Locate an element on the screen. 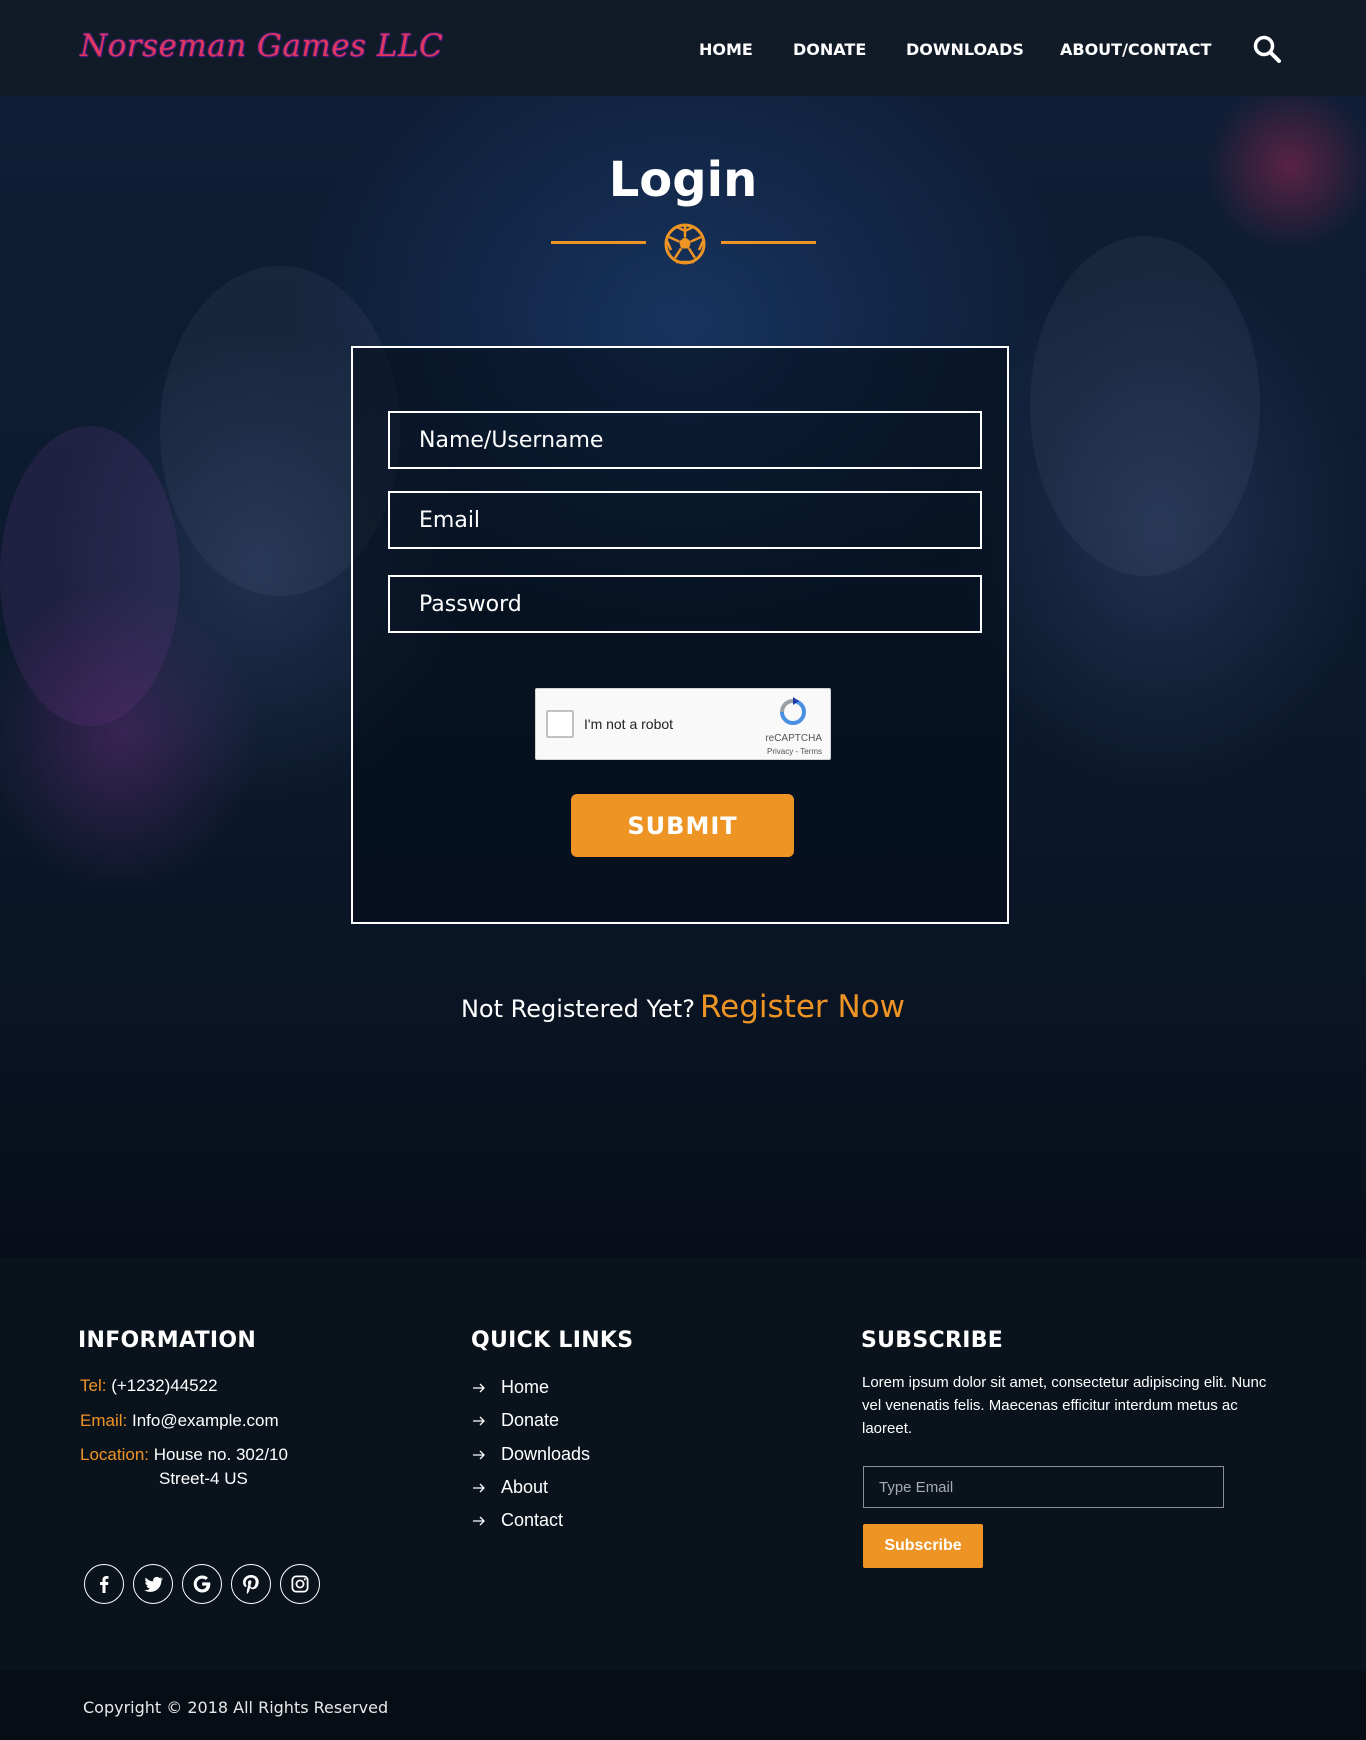  google-icon is located at coordinates (202, 1584).